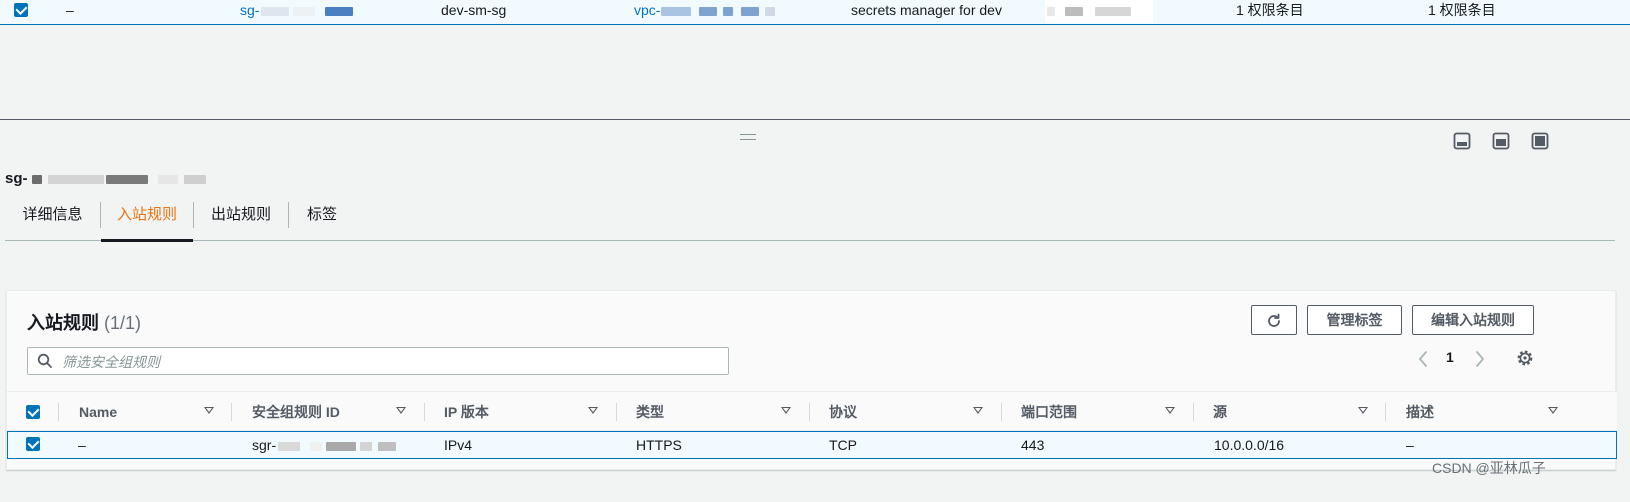  I want to click on column-header-ip-version: IP 版本, so click(466, 412).